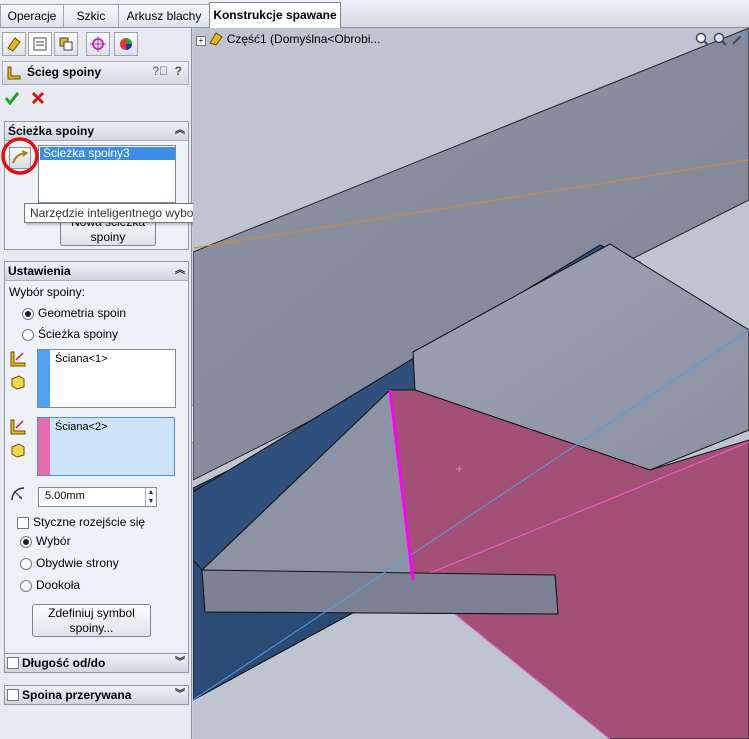 This screenshot has width=749, height=739. I want to click on weld-path-option-label: Ścieżka spoiny, so click(78, 334).